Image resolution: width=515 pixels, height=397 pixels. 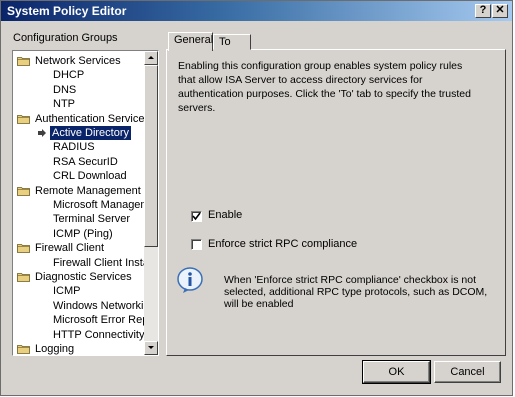 I want to click on tree-item-label: ICMP (Ping), so click(x=83, y=233).